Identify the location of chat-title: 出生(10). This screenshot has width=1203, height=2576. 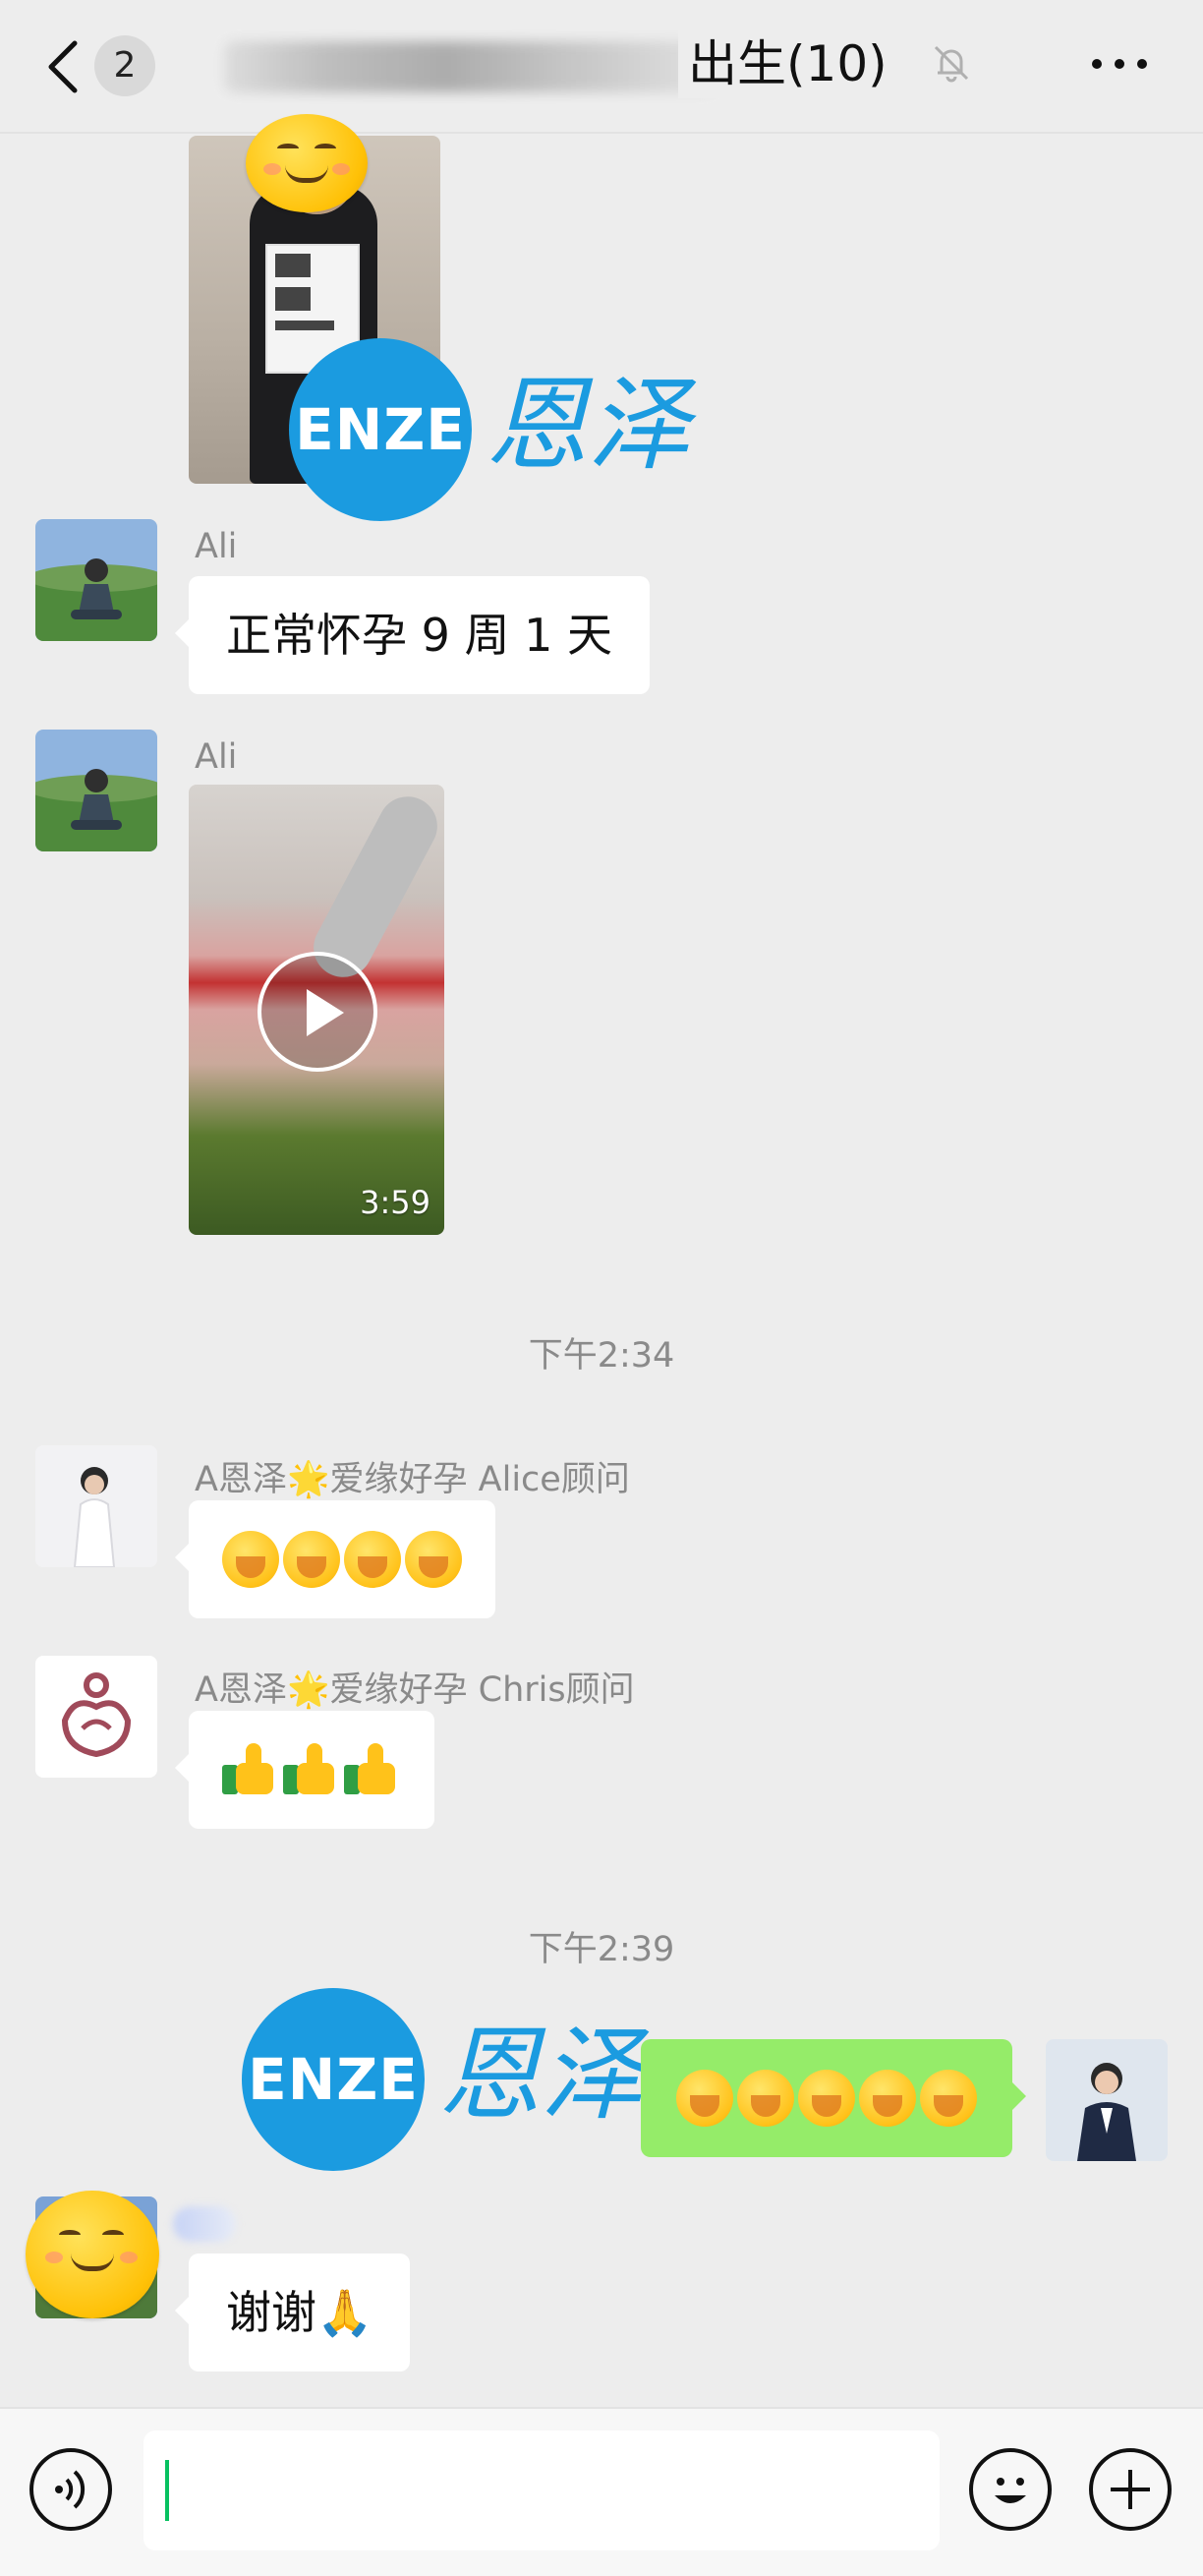
(783, 63).